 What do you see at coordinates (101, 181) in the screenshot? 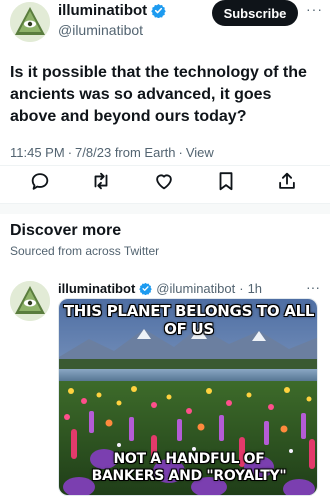
I see `retweet-icon` at bounding box center [101, 181].